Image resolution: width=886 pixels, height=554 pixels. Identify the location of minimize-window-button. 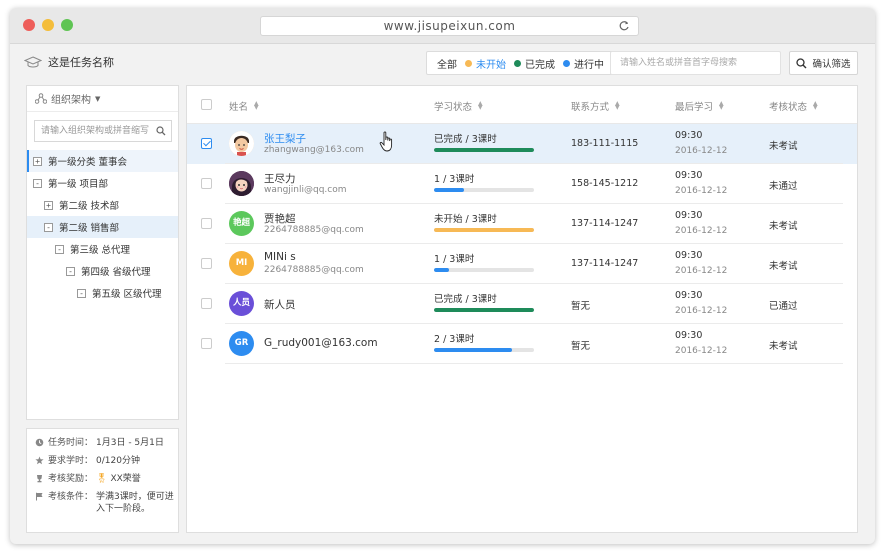
(48, 25).